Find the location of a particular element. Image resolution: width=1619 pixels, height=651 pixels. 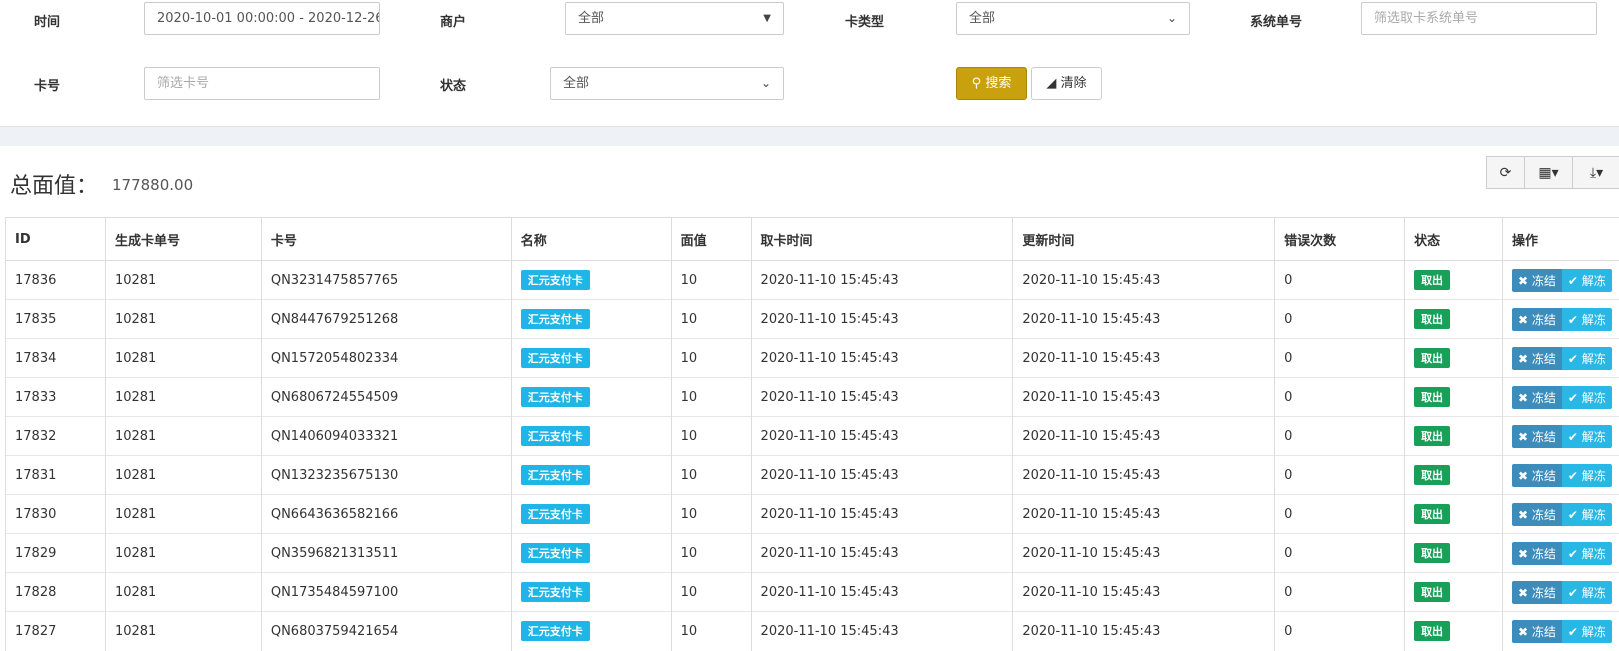

header-col-face-value: 面值 is located at coordinates (711, 239).